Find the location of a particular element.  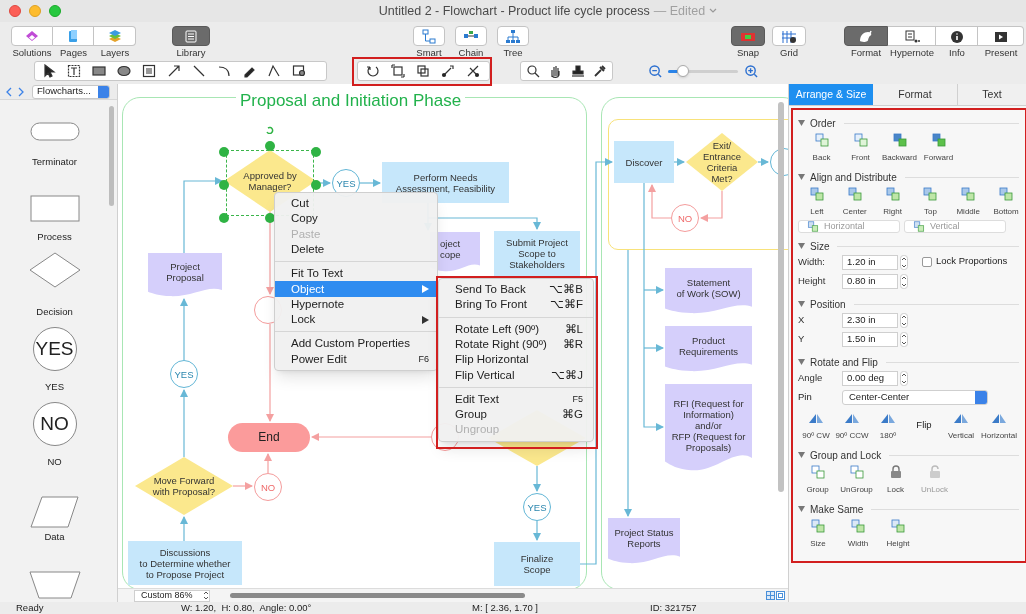

number-field: 0.80 in is located at coordinates (870, 281).